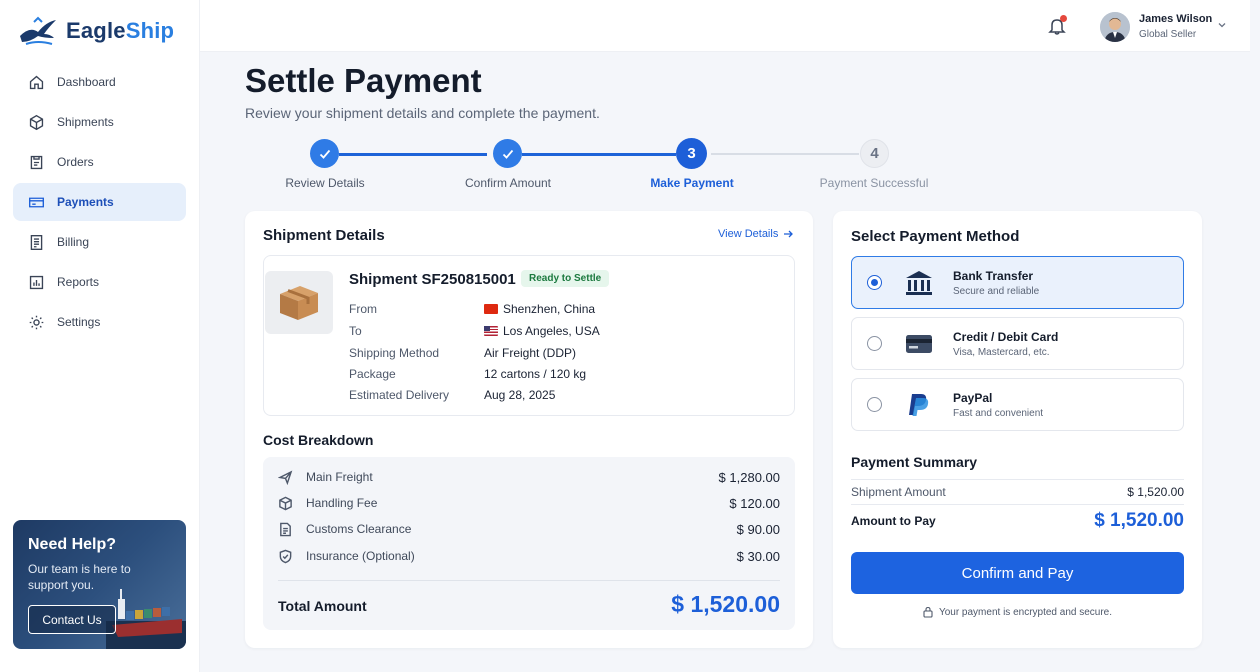  What do you see at coordinates (360, 556) in the screenshot?
I see `cost-label: Insurance (Optional)` at bounding box center [360, 556].